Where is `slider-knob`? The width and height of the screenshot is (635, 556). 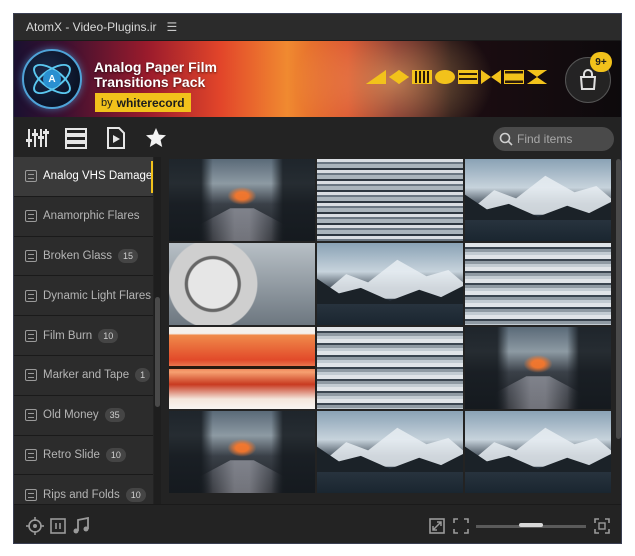
slider-knob is located at coordinates (531, 525).